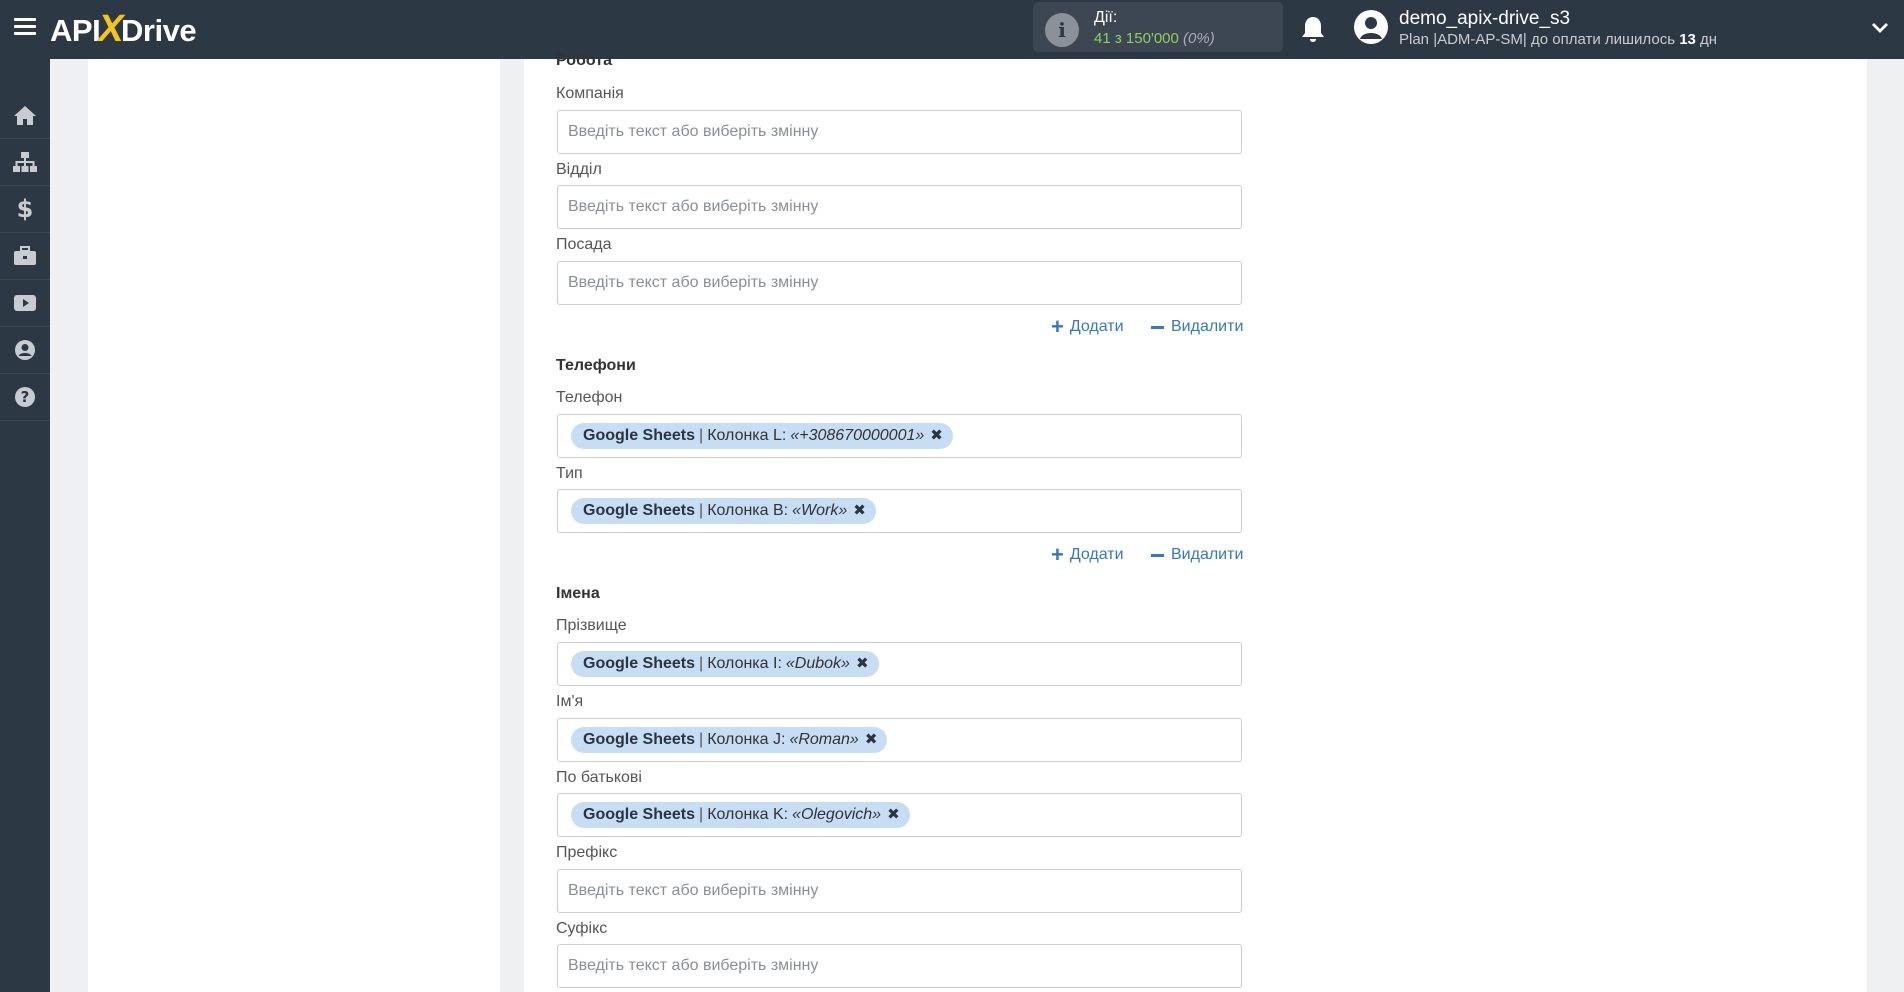 This screenshot has height=992, width=1904. What do you see at coordinates (25, 525) in the screenshot?
I see `sidebar: $ ?` at bounding box center [25, 525].